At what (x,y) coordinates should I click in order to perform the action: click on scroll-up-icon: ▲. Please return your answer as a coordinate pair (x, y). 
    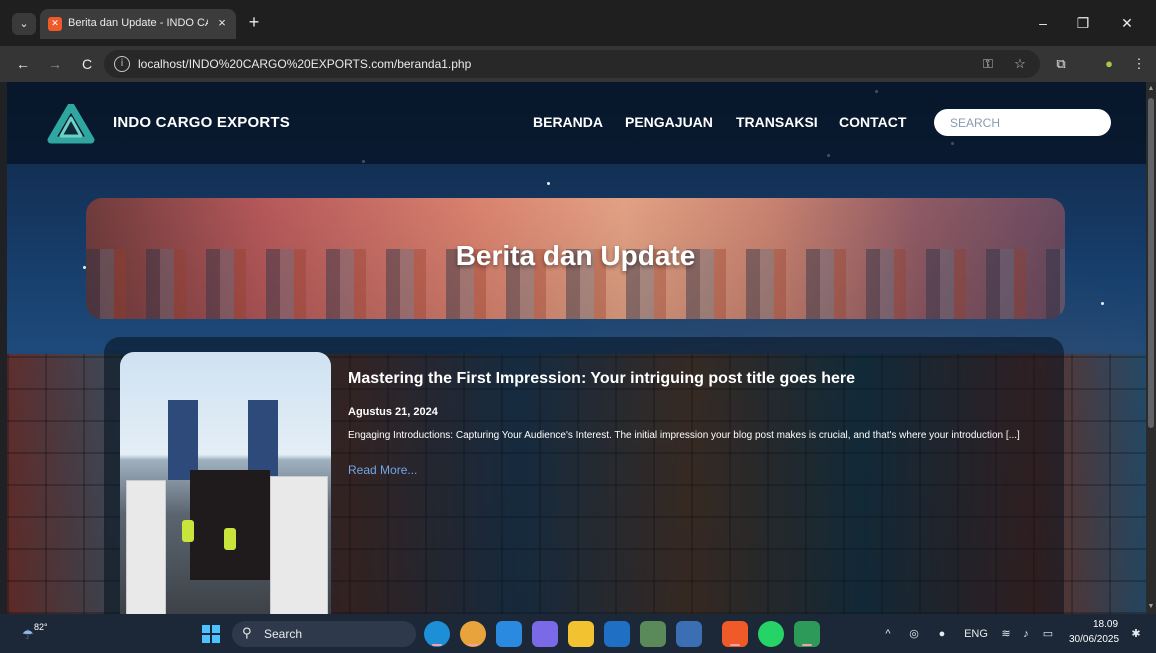
    Looking at the image, I should click on (1151, 89).